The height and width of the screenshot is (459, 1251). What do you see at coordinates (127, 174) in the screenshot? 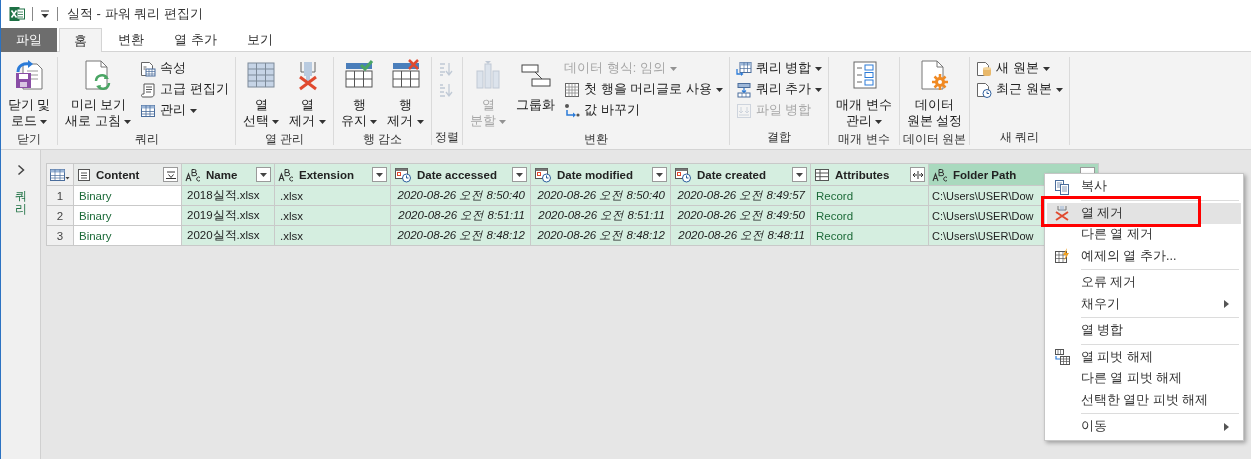
I see `column-header: Content` at bounding box center [127, 174].